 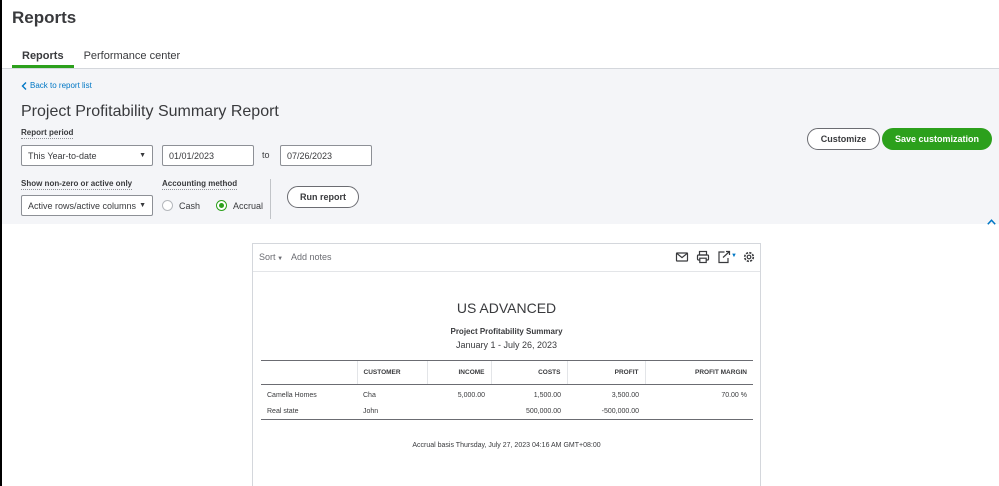 I want to click on page-title: Reports, so click(x=44, y=17).